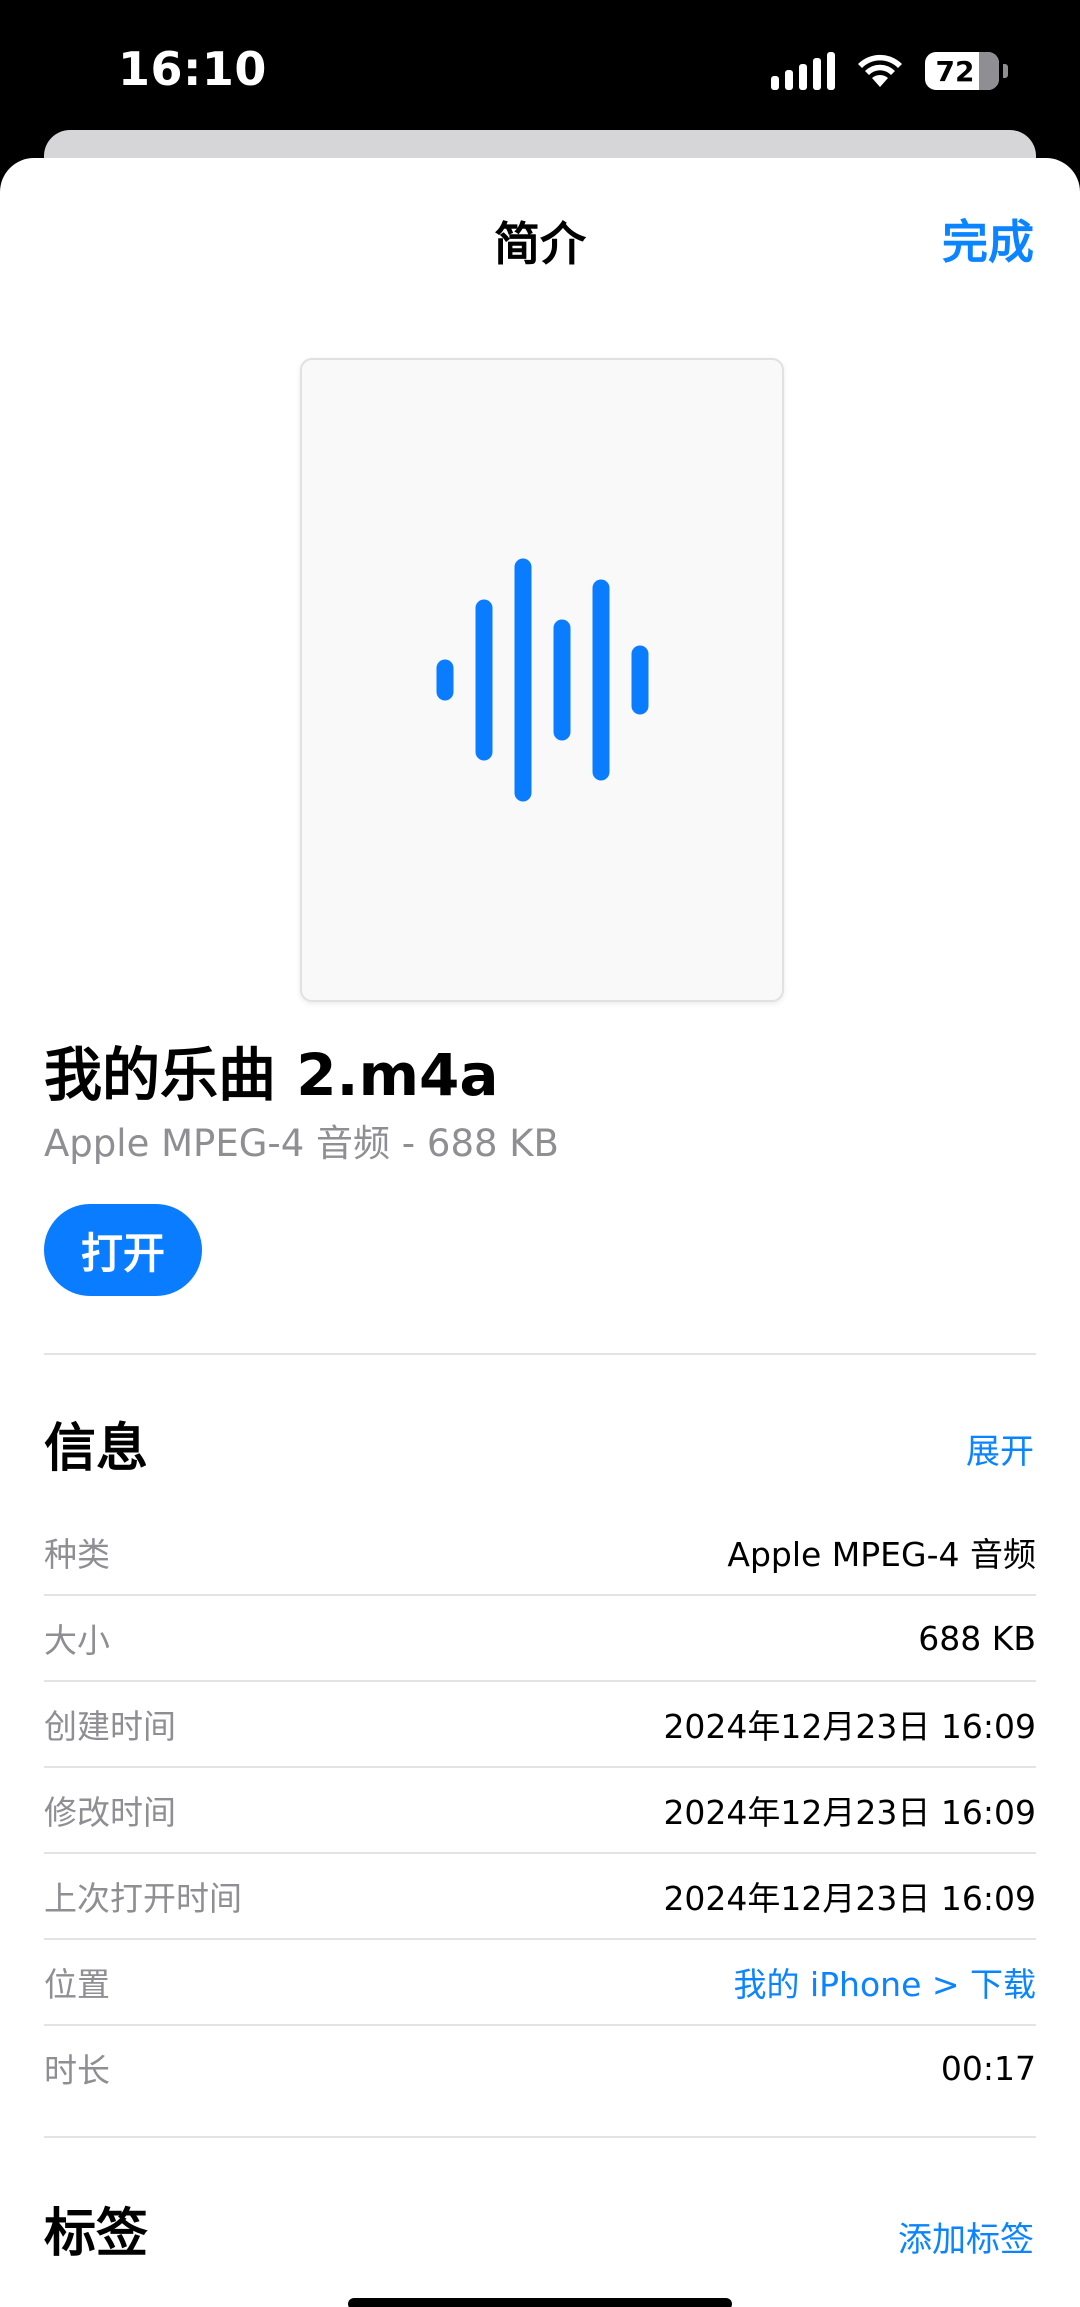  Describe the element at coordinates (540, 1983) in the screenshot. I see `info-row-location: 位置 我的 iPhone > 下载` at that location.